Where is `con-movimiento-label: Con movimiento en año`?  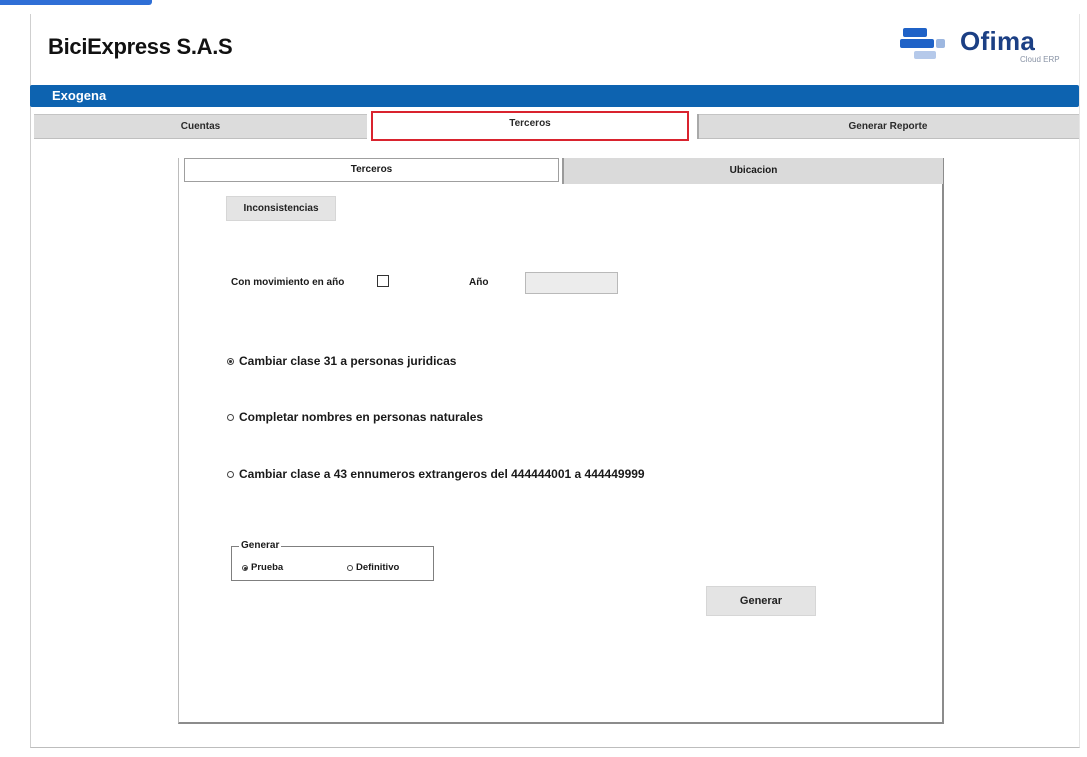
con-movimiento-label: Con movimiento en año is located at coordinates (288, 282).